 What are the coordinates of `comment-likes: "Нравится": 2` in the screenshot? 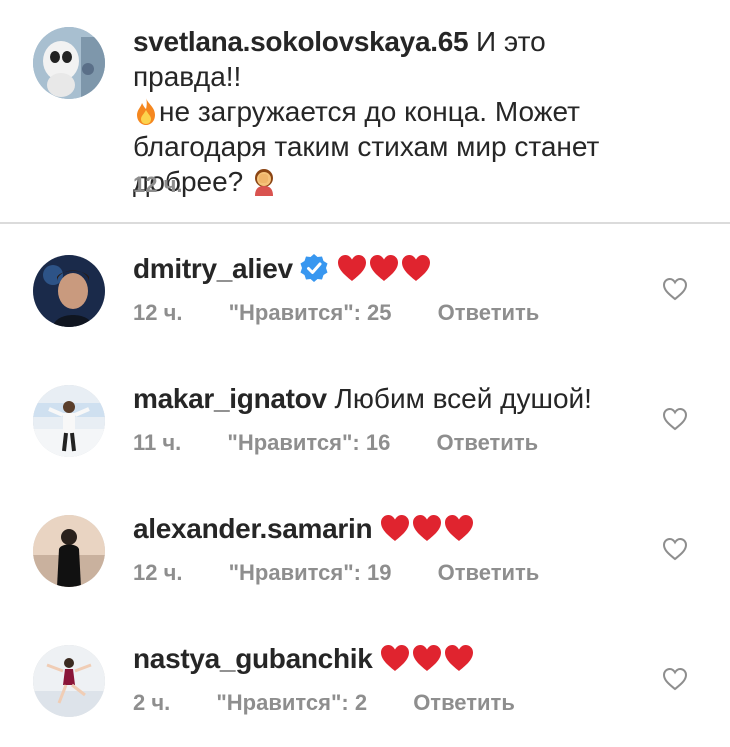 It's located at (291, 703).